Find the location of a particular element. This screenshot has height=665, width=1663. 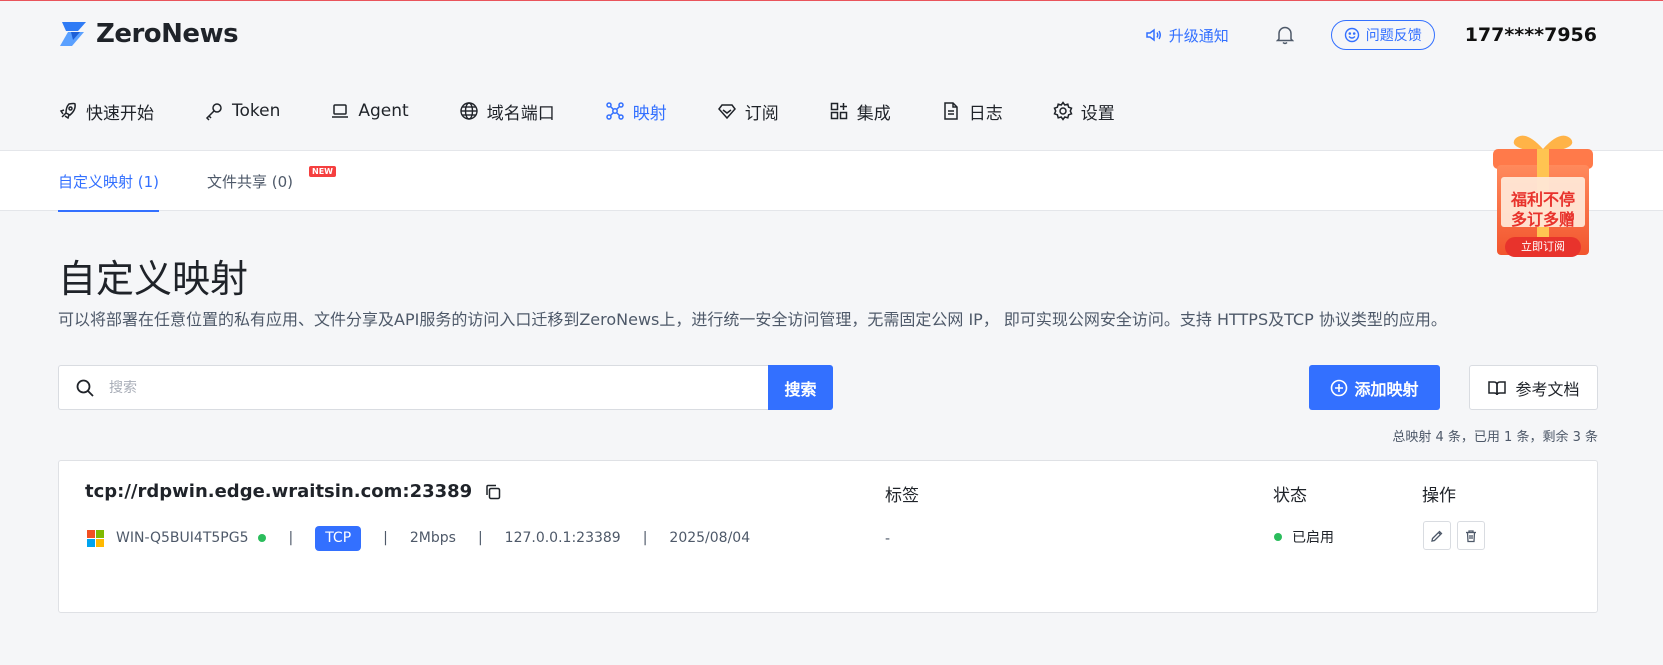

mapping-address-text: tcp://rdpwin.edge.wraitsin.com:23389 is located at coordinates (279, 491).